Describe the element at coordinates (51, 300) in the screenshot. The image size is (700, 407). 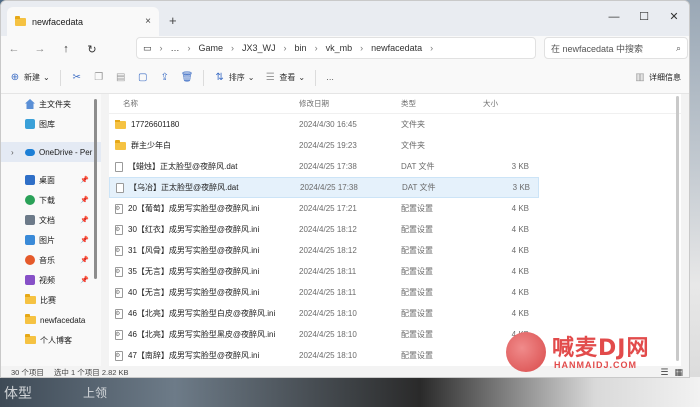
I see `sidebar-item-bisai: 比赛` at that location.